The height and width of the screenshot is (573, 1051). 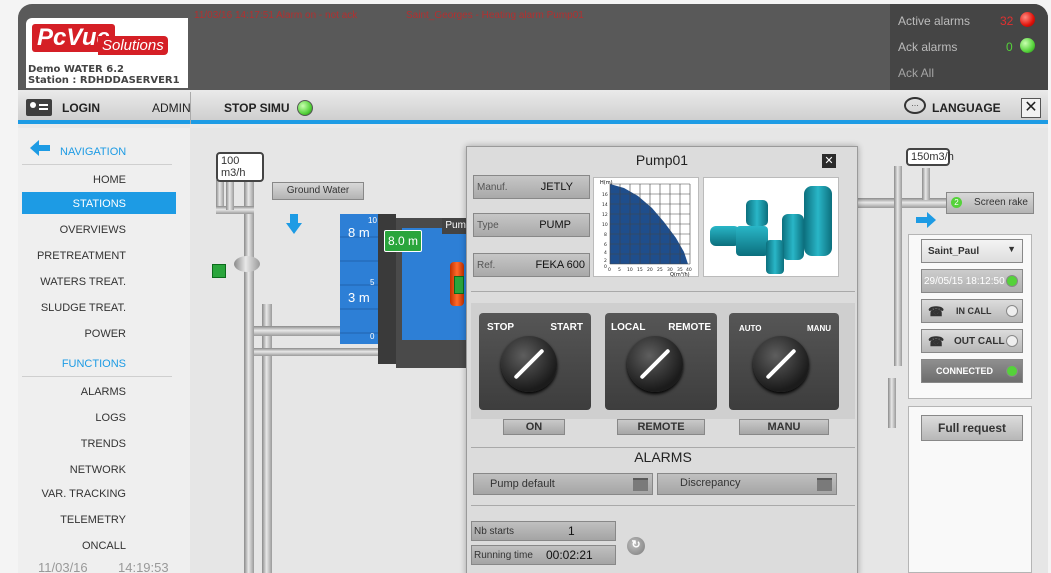 What do you see at coordinates (605, 245) in the screenshot?
I see `curve-ytick: 6` at bounding box center [605, 245].